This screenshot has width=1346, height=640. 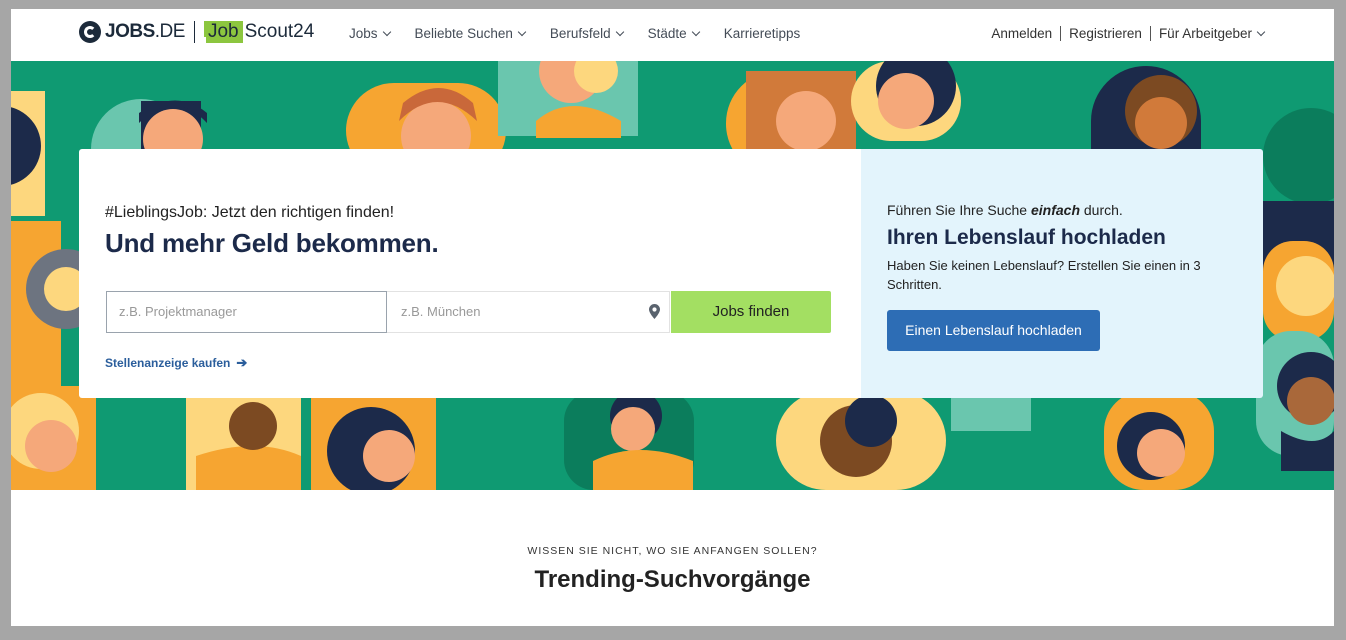 What do you see at coordinates (145, 31) in the screenshot?
I see `logo-text: JOBS.DE` at bounding box center [145, 31].